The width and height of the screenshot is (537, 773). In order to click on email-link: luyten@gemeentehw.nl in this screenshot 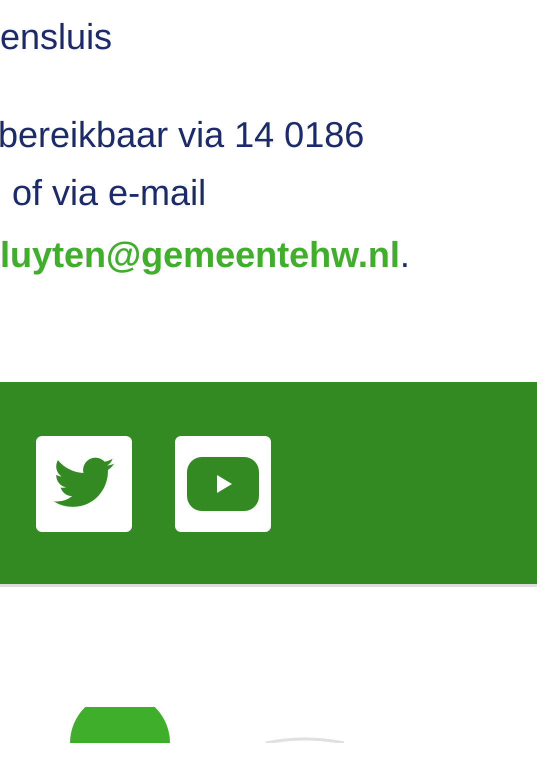, I will do `click(200, 255)`.